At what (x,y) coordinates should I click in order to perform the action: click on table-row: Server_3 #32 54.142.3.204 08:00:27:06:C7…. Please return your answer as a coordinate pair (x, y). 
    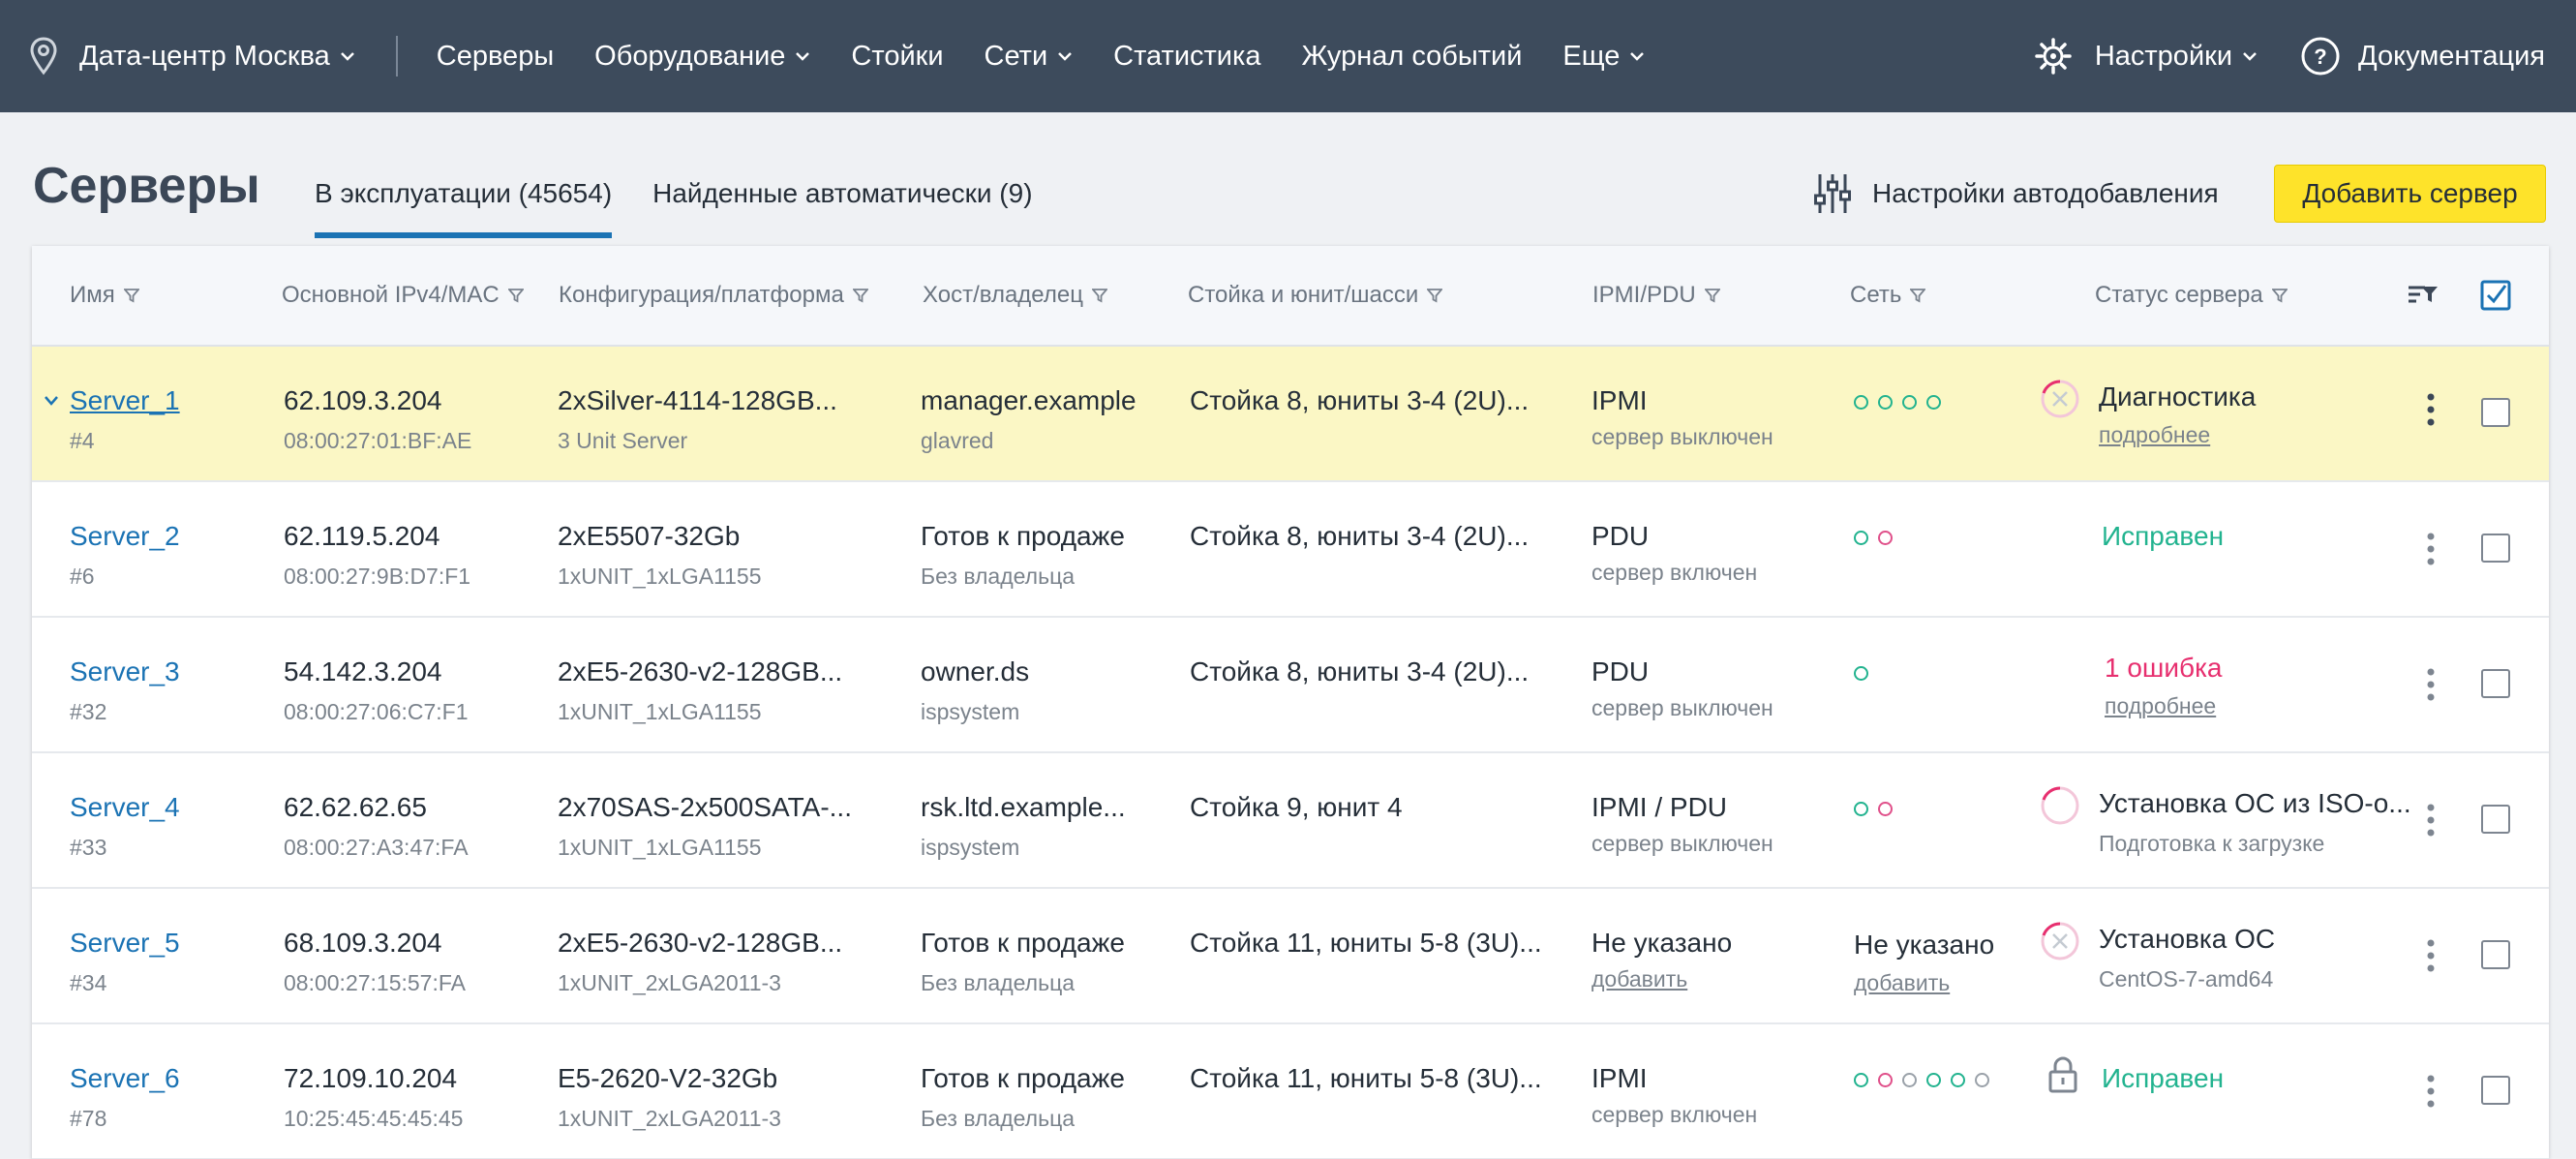
    Looking at the image, I should click on (1290, 686).